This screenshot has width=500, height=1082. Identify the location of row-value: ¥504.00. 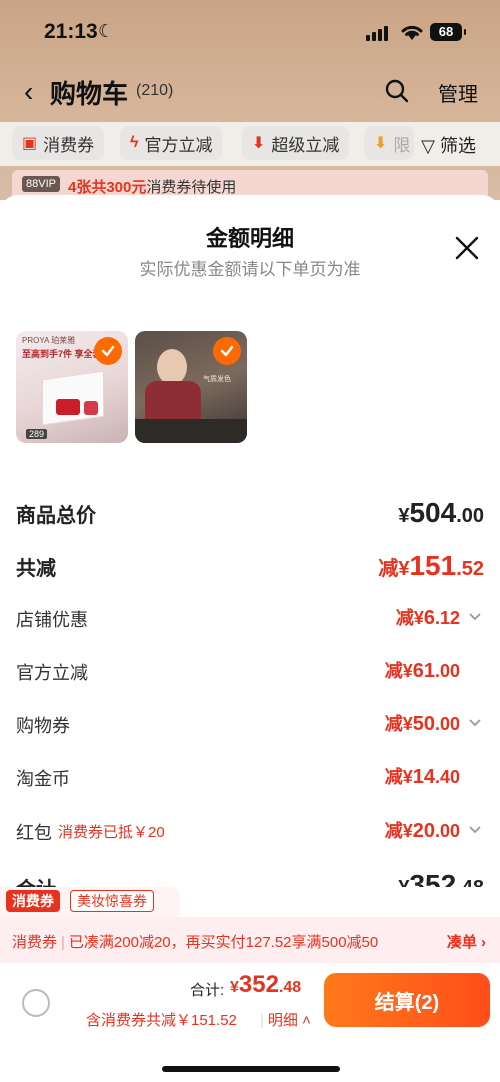
(441, 512).